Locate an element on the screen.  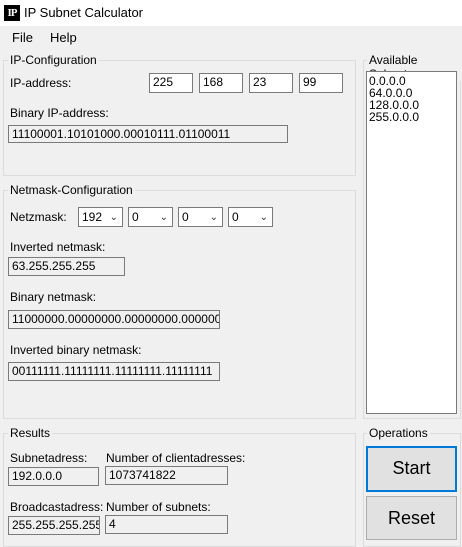
netmask-octet-1-select: 192 ⌄ is located at coordinates (100, 217).